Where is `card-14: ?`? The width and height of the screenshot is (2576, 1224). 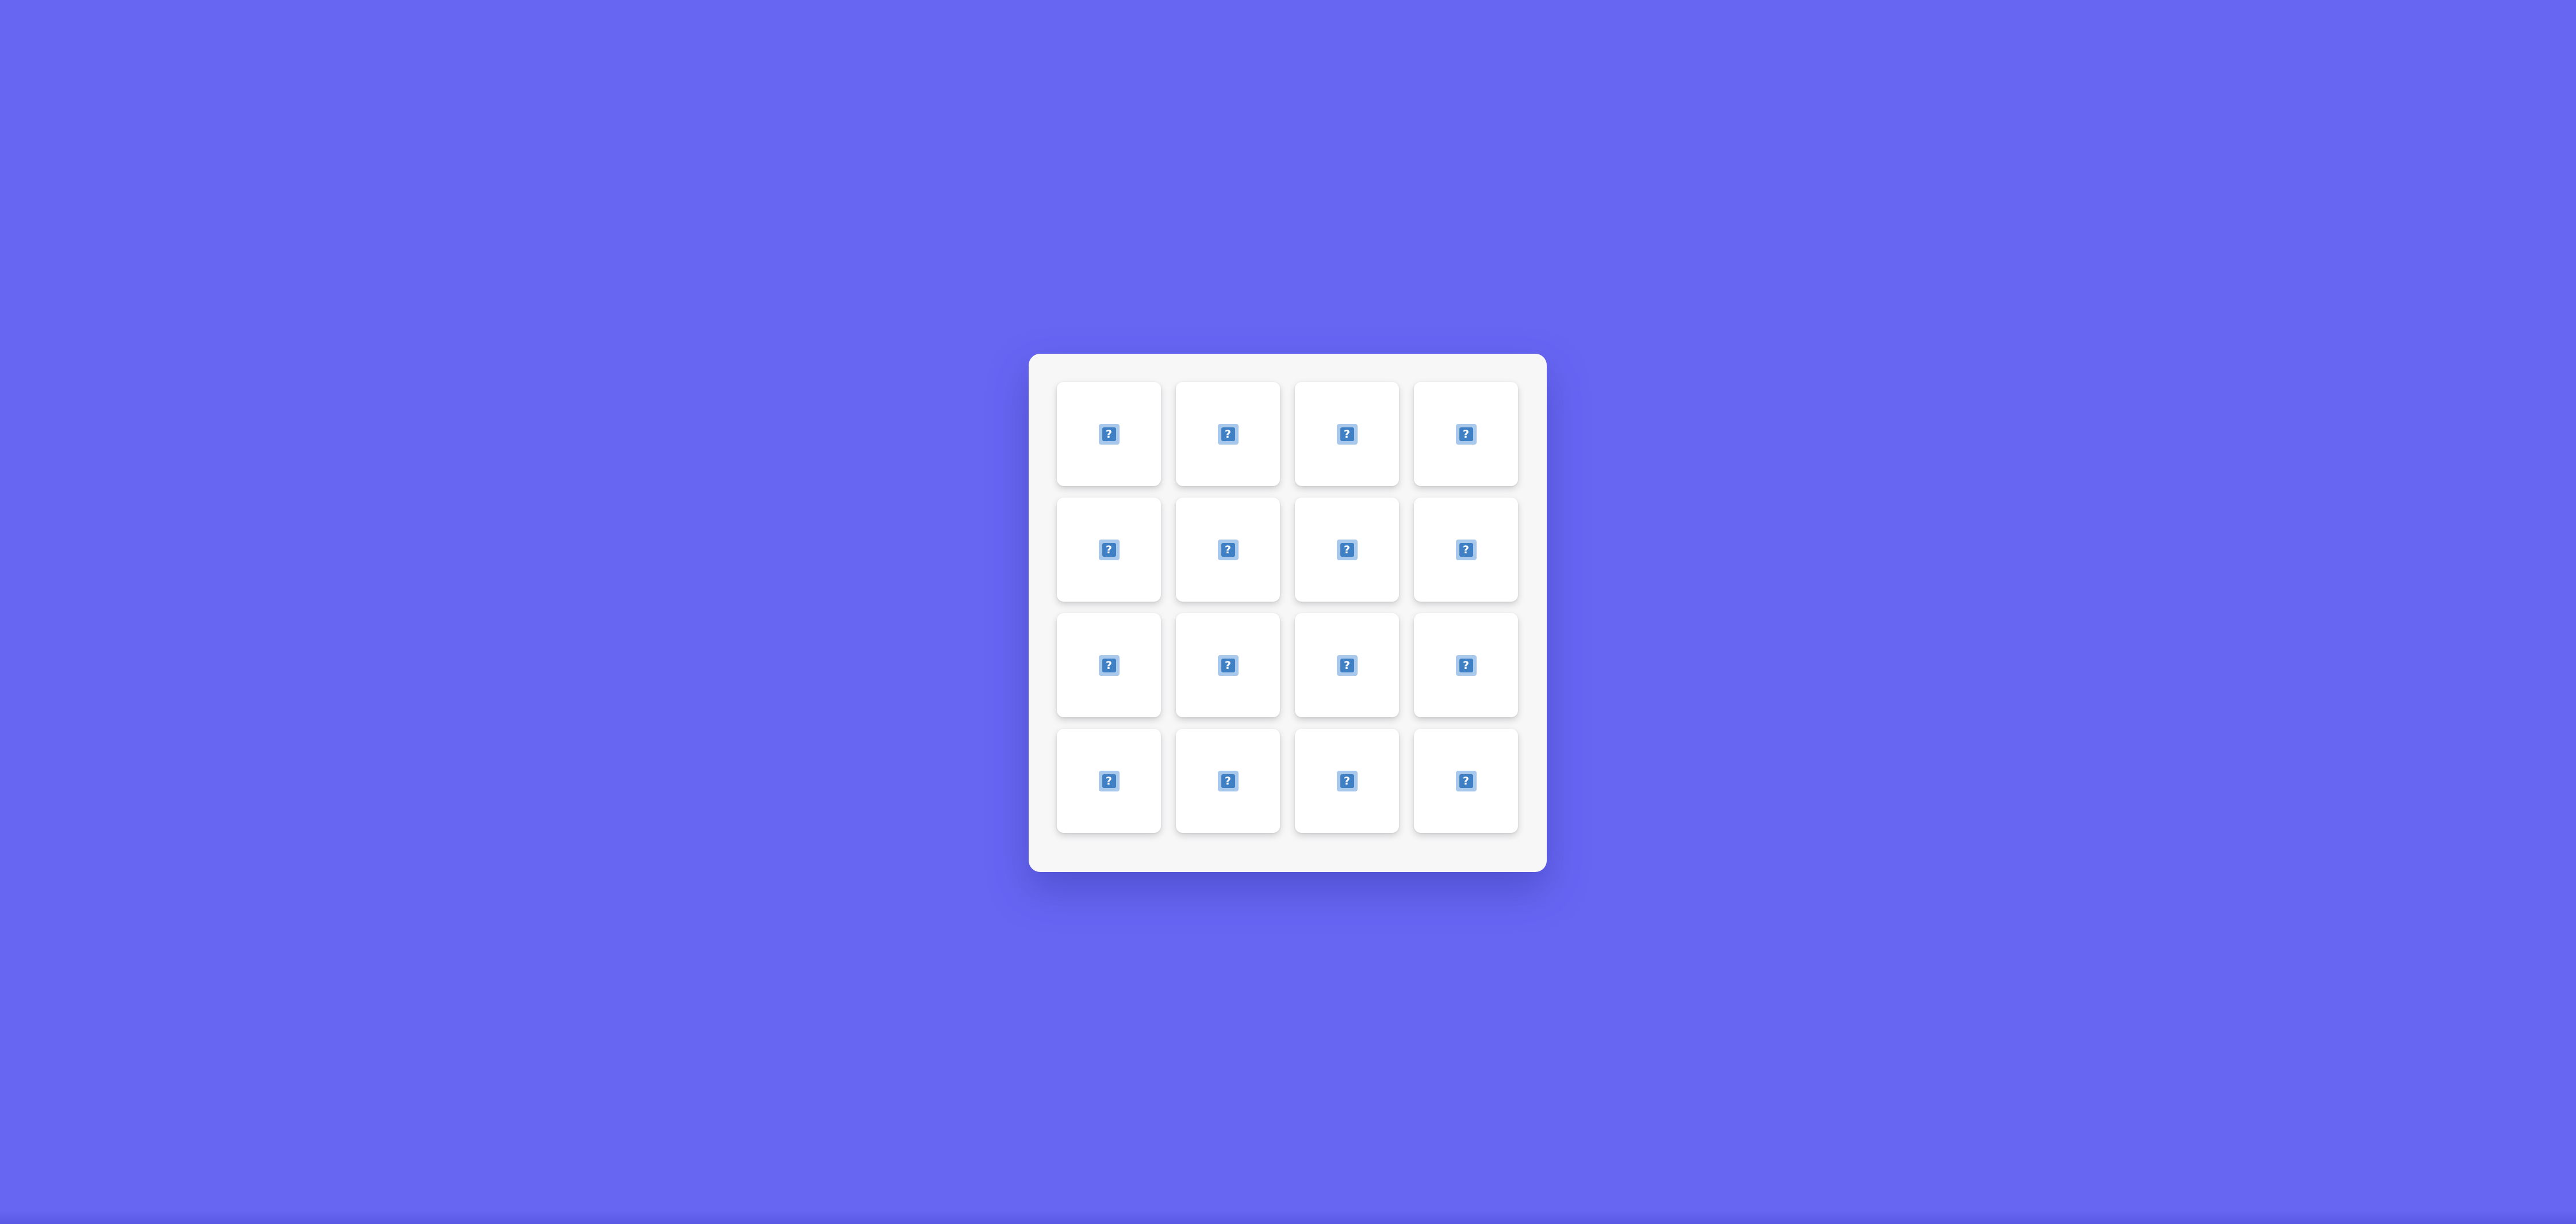
card-14: ? is located at coordinates (1228, 781).